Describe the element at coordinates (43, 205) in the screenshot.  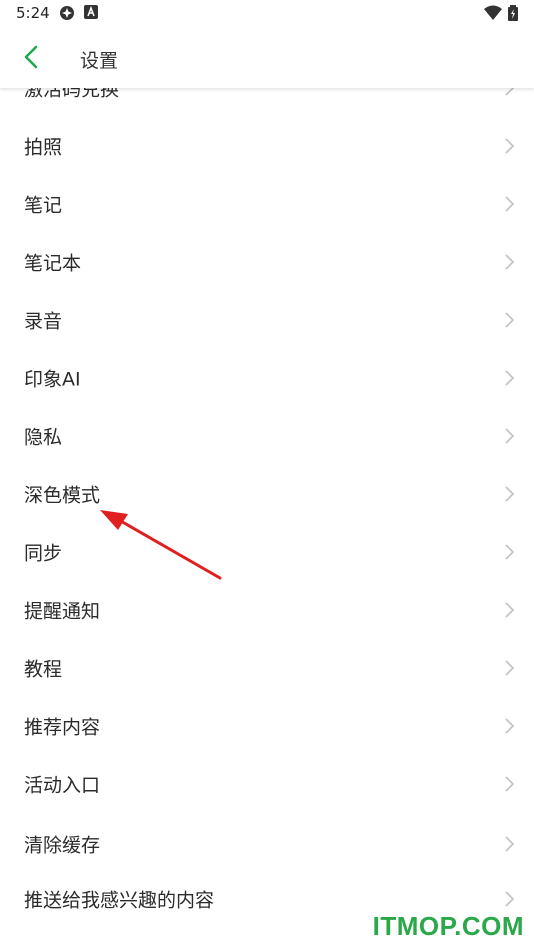
I see `list-item-label: 笔记` at that location.